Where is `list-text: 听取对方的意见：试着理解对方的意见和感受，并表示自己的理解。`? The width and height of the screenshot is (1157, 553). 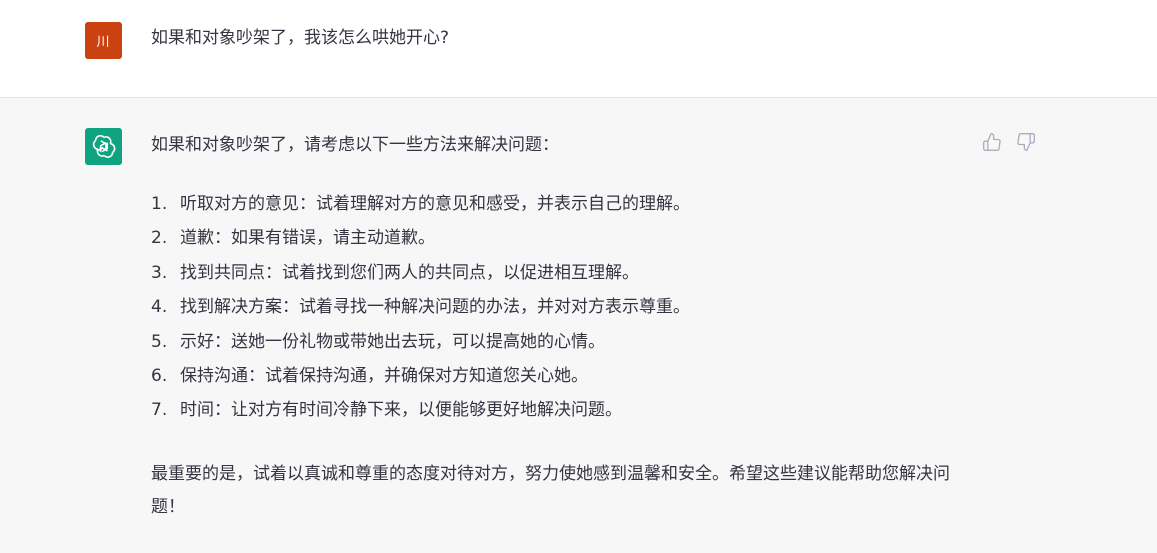
list-text: 听取对方的意见：试着理解对方的意见和感受，并表示自己的理解。 is located at coordinates (435, 204).